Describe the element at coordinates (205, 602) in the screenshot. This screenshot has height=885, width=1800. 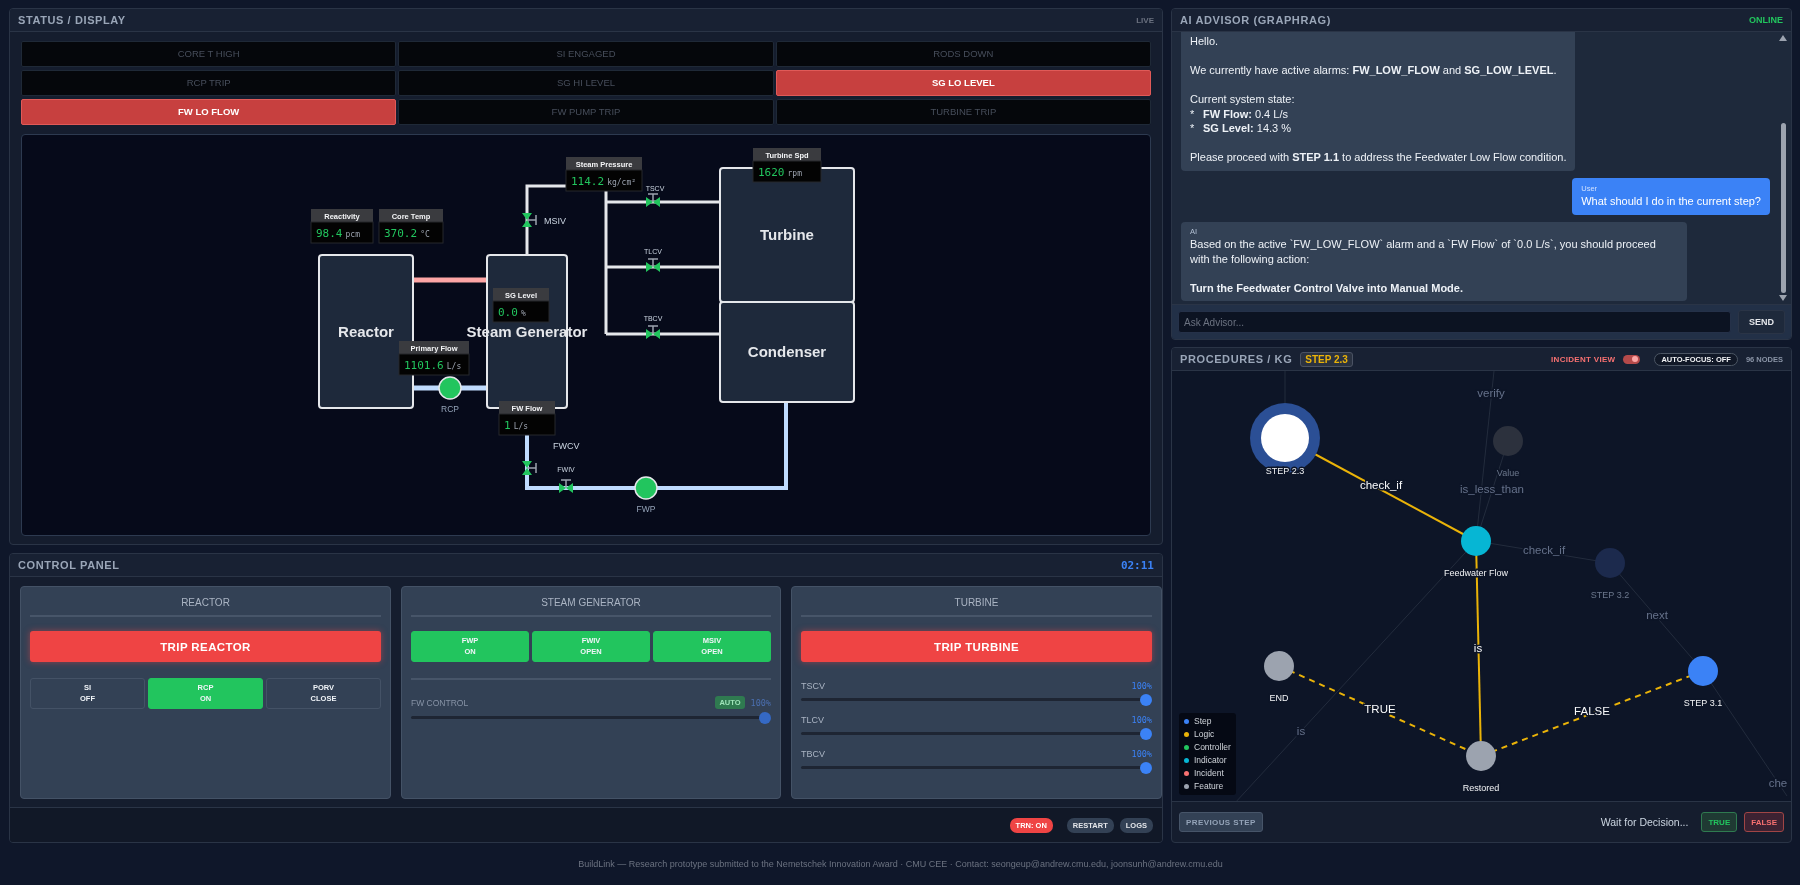
I see `card-title: REACTOR` at that location.